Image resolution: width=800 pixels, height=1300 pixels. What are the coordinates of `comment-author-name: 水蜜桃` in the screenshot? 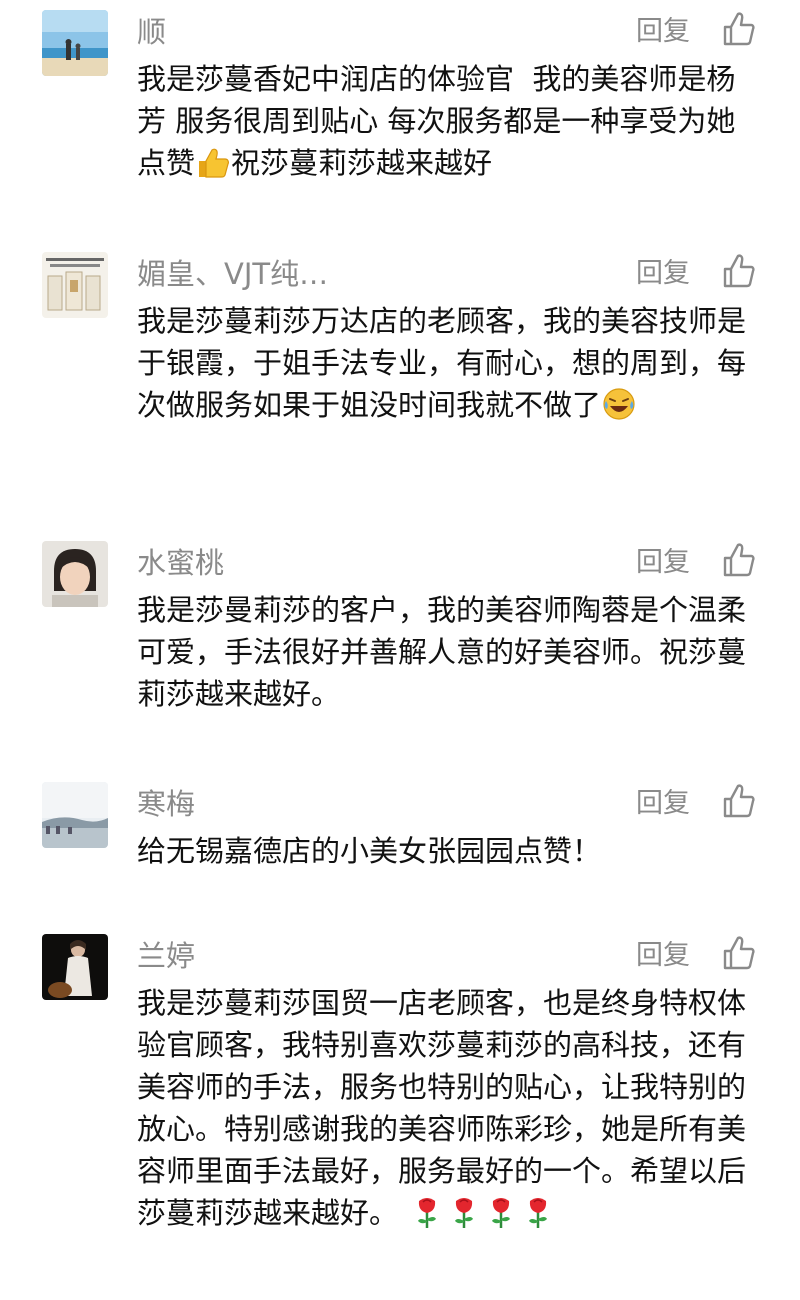 It's located at (180, 563).